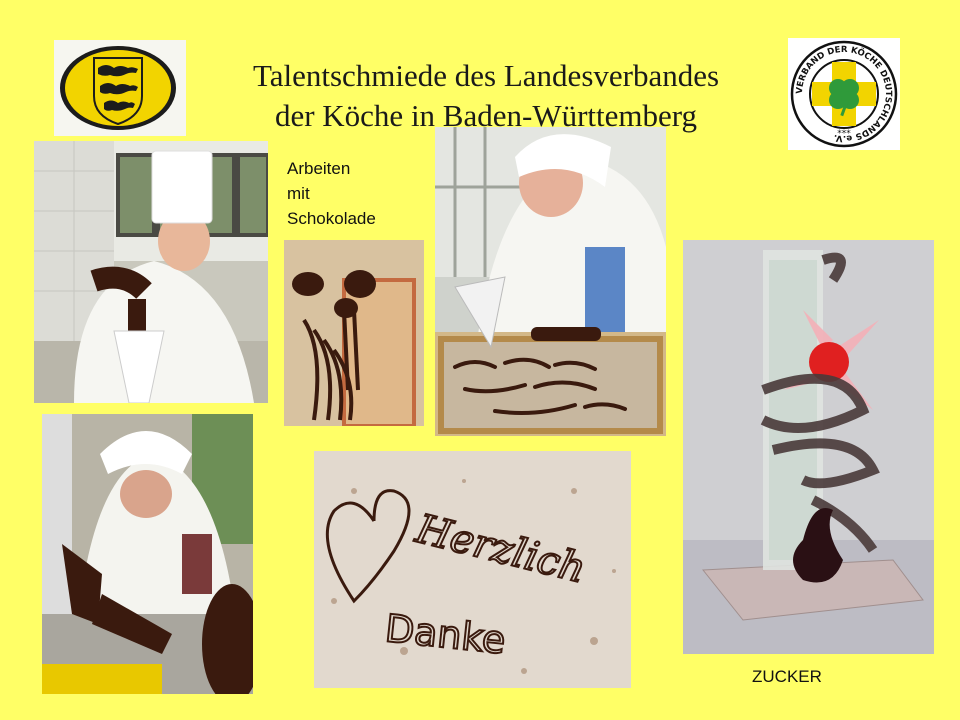 The height and width of the screenshot is (720, 960). I want to click on photo-chocolate-shells, so click(354, 333).